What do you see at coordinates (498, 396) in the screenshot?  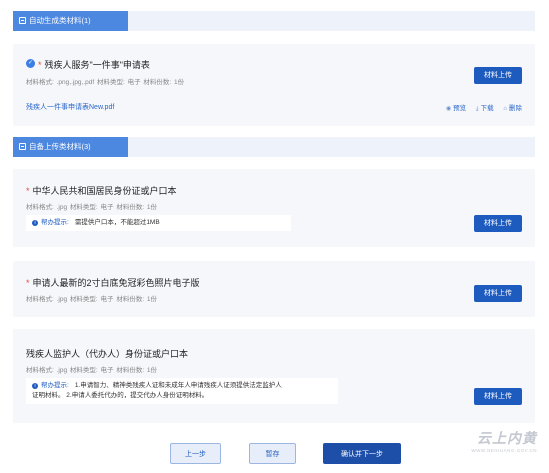 I see `upload-button-guardian: 材料上传` at bounding box center [498, 396].